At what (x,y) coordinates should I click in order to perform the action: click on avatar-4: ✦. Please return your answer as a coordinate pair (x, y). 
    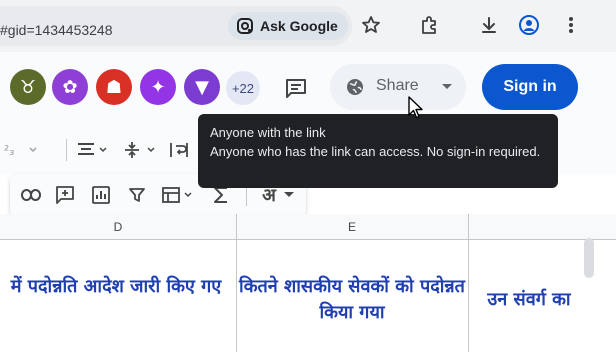
    Looking at the image, I should click on (158, 87).